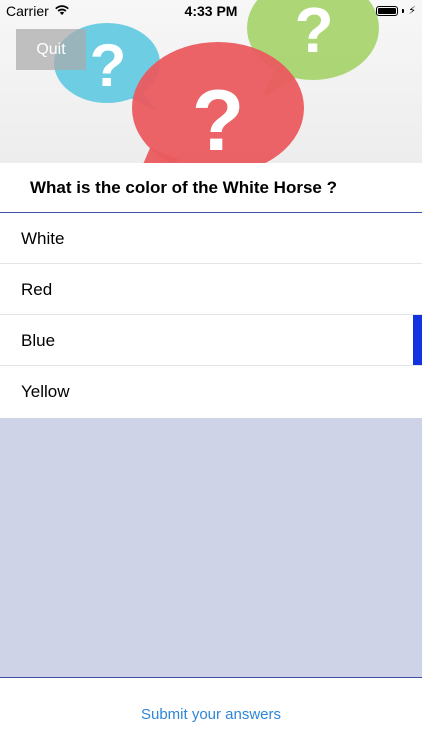 Image resolution: width=422 pixels, height=751 pixels. Describe the element at coordinates (37, 289) in the screenshot. I see `answer-option-label: Red` at that location.